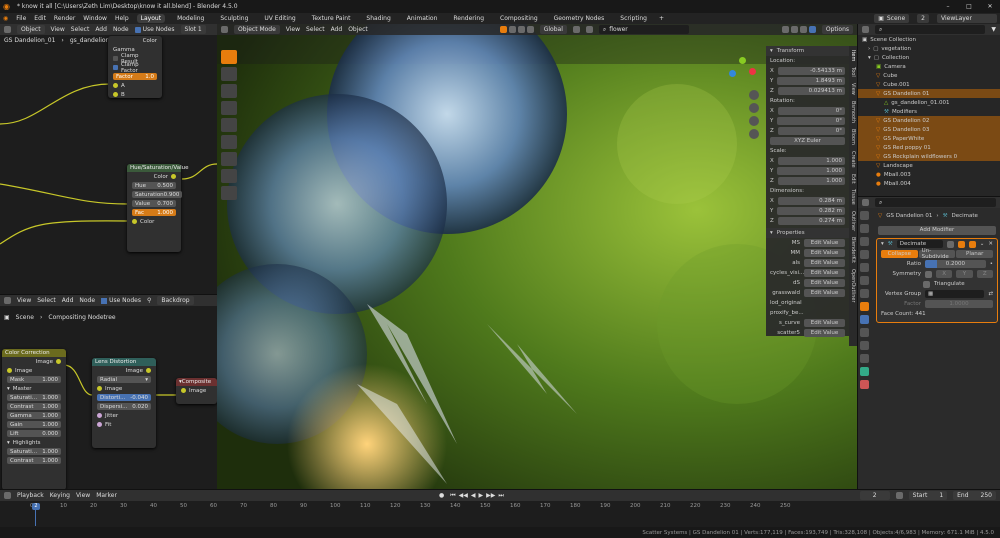  What do you see at coordinates (293, 29) in the screenshot?
I see `vp-menu-view: View` at bounding box center [293, 29].